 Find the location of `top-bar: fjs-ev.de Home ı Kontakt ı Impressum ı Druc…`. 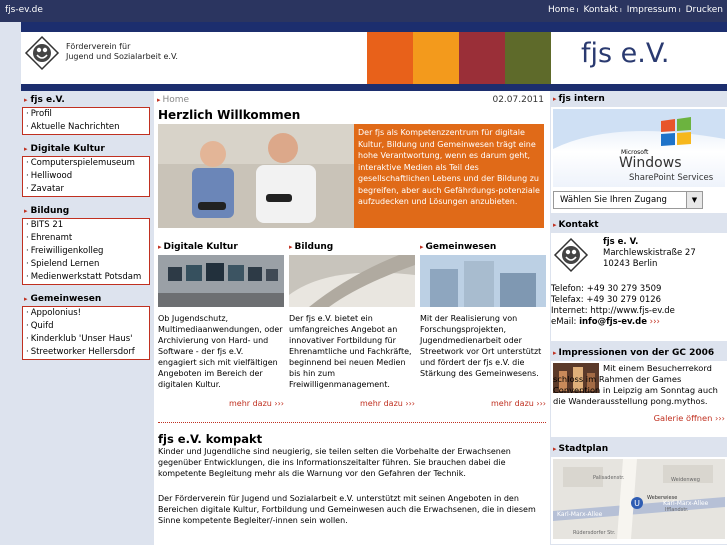

top-bar: fjs-ev.de Home ı Kontakt ı Impressum ı Druc… is located at coordinates (363, 11).